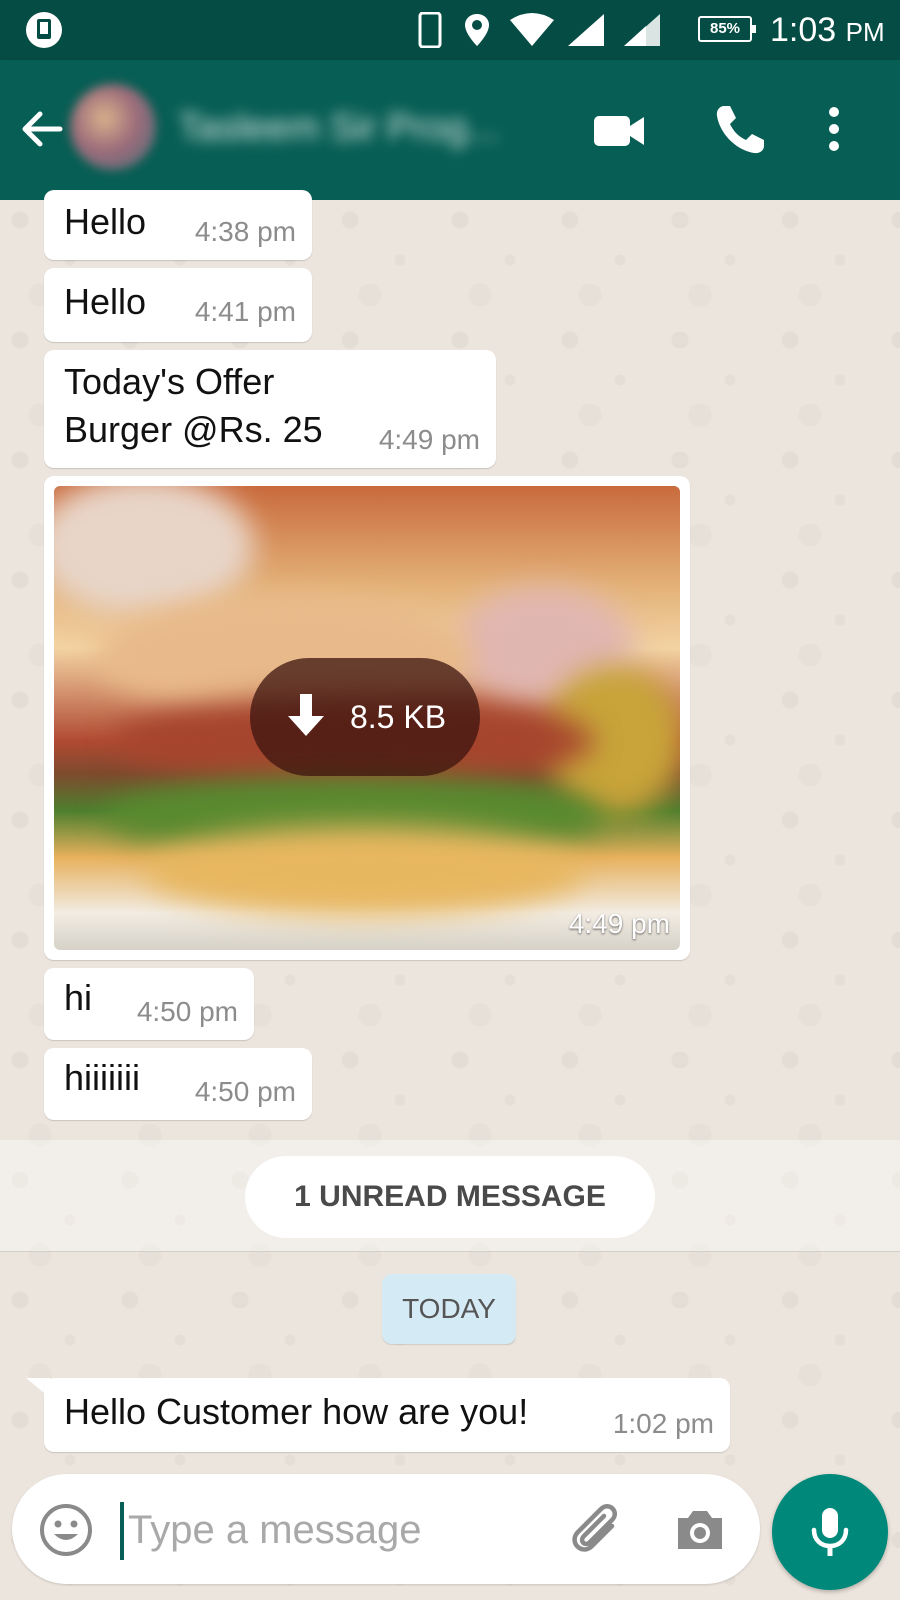 This screenshot has width=900, height=1600. What do you see at coordinates (66, 1530) in the screenshot?
I see `emoji-icon` at bounding box center [66, 1530].